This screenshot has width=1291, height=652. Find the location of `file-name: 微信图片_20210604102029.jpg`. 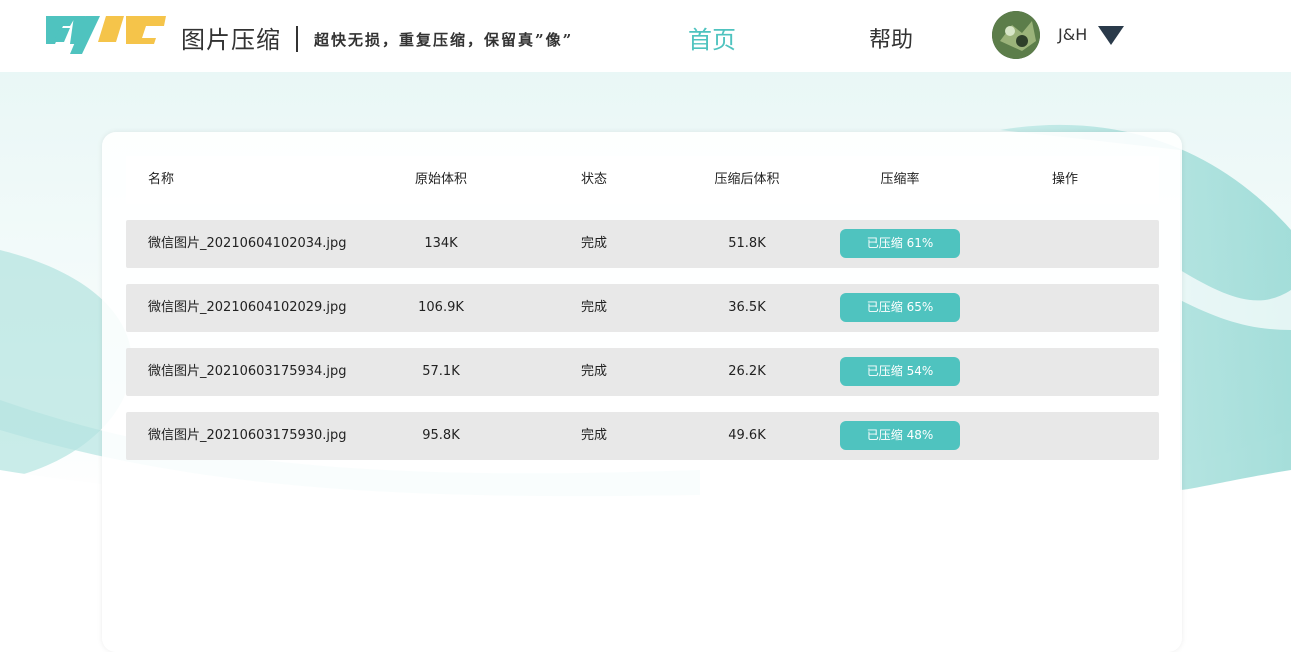

file-name: 微信图片_20210604102029.jpg is located at coordinates (247, 307).